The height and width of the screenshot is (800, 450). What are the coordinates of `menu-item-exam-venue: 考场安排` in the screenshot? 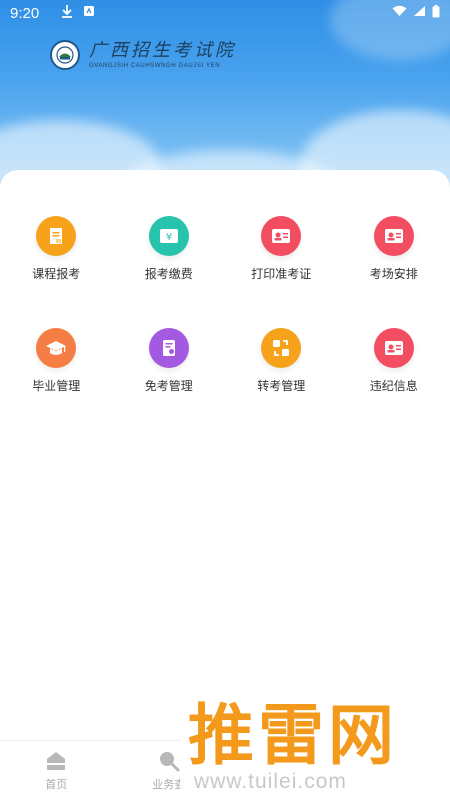 It's located at (394, 272).